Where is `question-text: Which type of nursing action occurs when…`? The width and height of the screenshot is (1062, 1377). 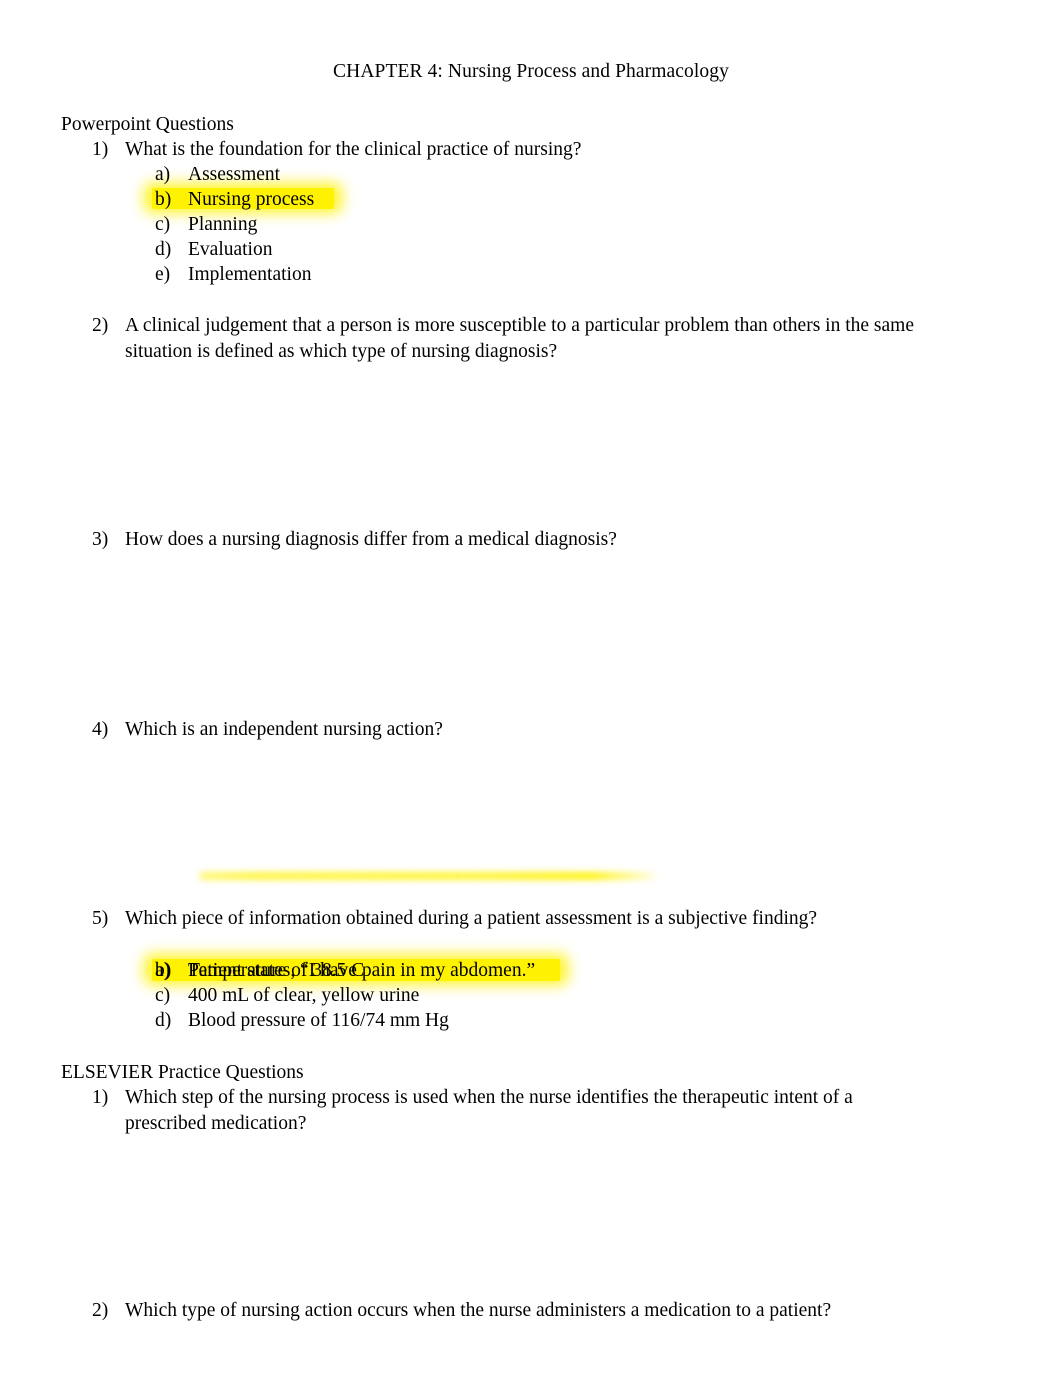 question-text: Which type of nursing action occurs when… is located at coordinates (478, 1310).